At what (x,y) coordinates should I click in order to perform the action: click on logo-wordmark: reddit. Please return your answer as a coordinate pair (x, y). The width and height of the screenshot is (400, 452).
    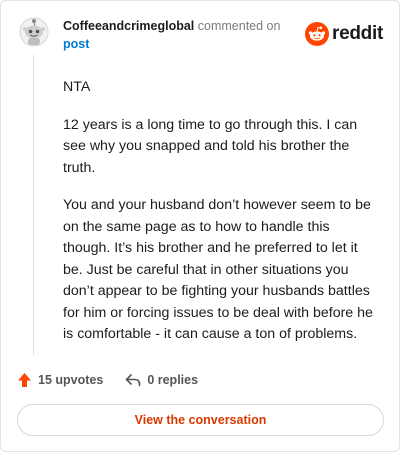
    Looking at the image, I should click on (357, 33).